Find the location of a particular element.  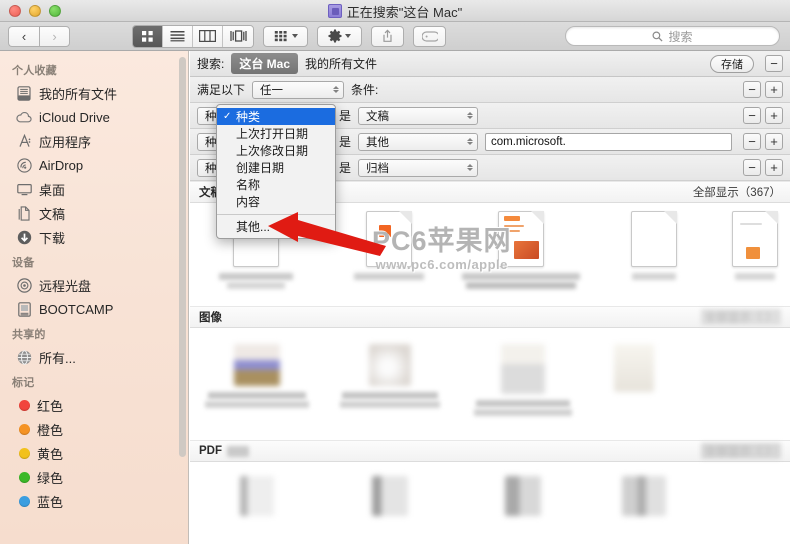

sidebar-item-icloud-drive: iCloud Drive is located at coordinates (94, 117).